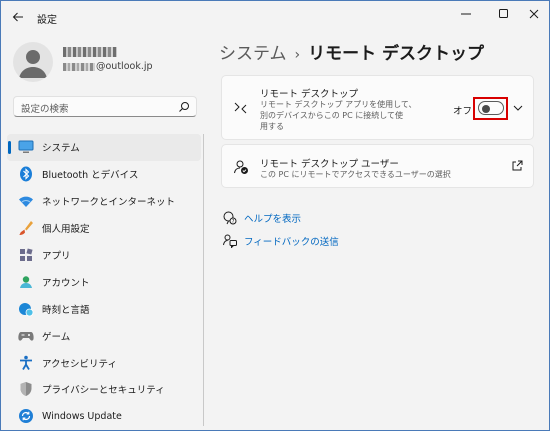  What do you see at coordinates (104, 147) in the screenshot?
I see `sidebar-item-system: システム` at bounding box center [104, 147].